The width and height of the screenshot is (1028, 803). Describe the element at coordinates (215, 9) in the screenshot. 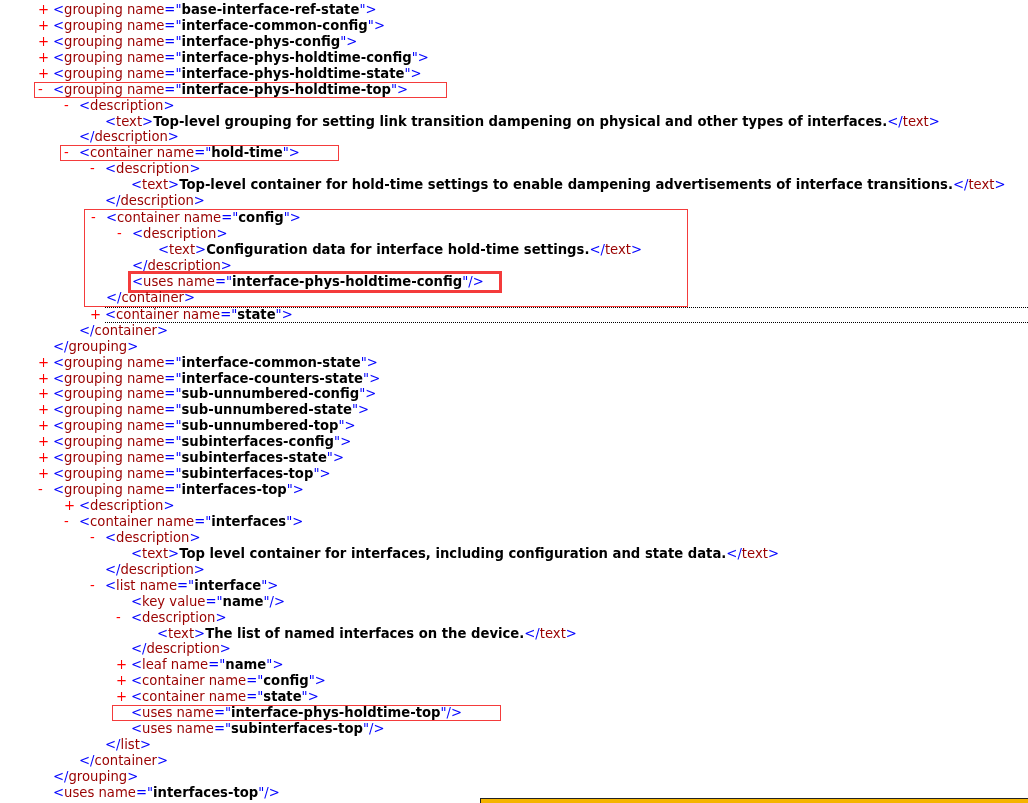

I see `xml-tag-line: <grouping name="base-interface-ref-state">` at that location.